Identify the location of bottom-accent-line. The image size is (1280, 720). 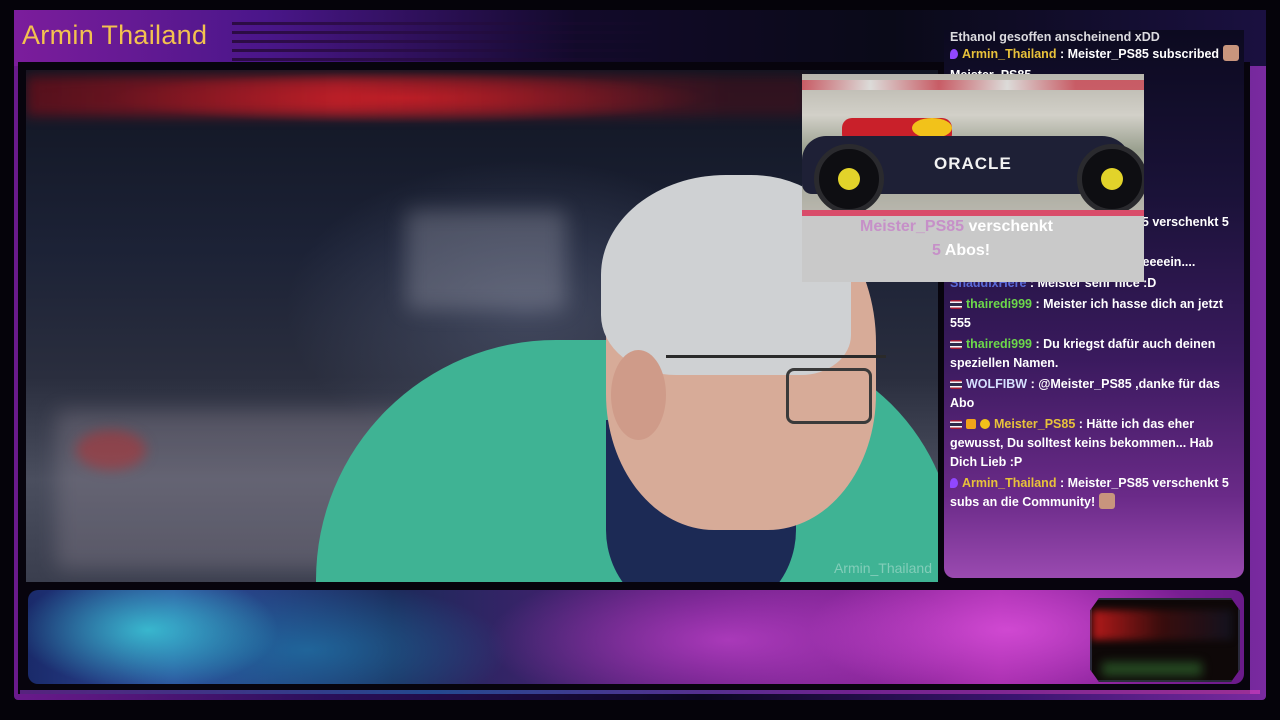
(640, 692).